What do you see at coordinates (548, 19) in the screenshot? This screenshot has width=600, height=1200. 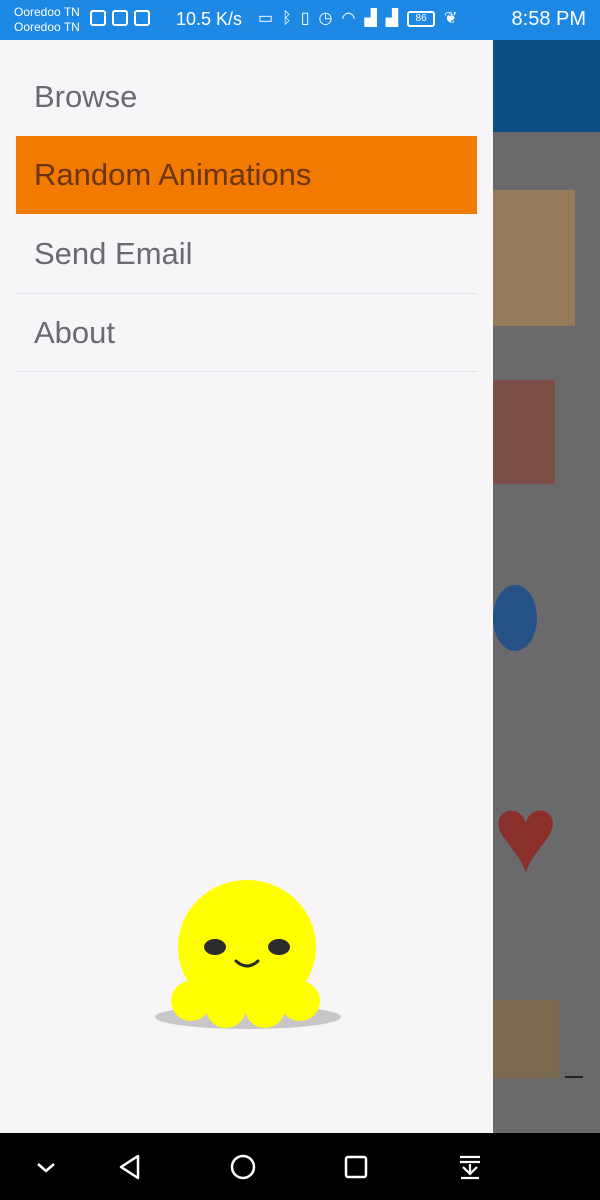 I see `clock: 8:58 PM` at bounding box center [548, 19].